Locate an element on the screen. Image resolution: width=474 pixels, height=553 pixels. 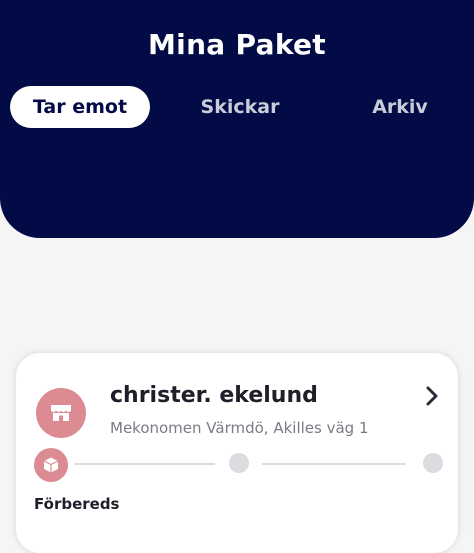
sender-name: christer. ekelund is located at coordinates (214, 395).